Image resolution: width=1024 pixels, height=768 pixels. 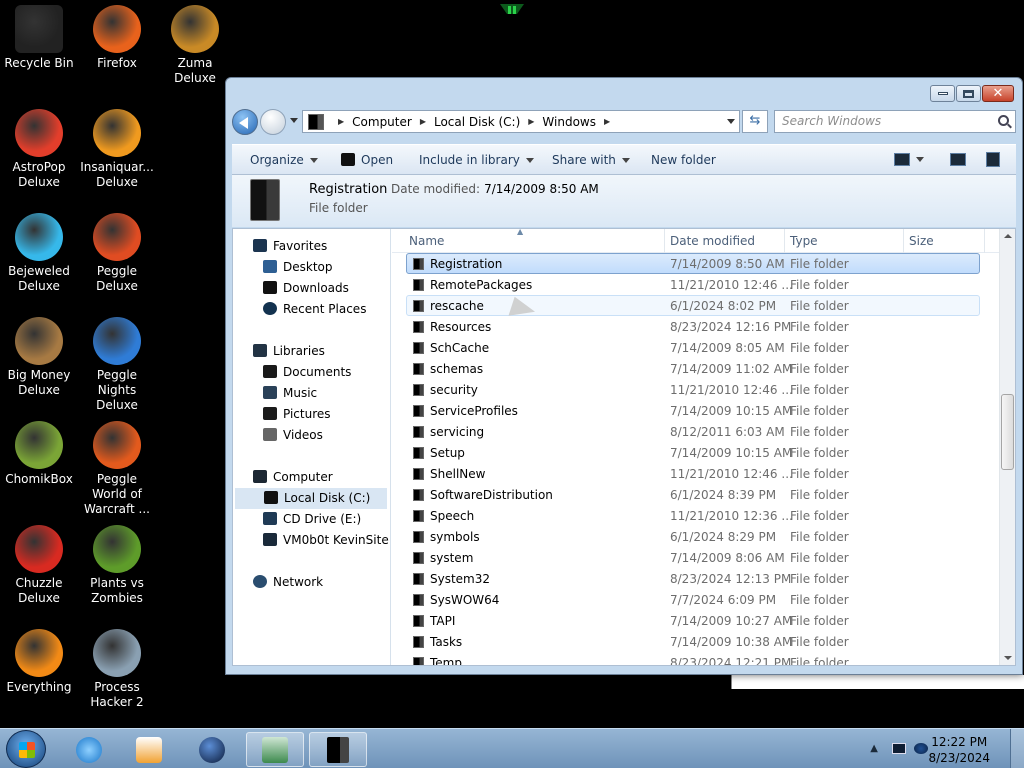 I want to click on title-bar: ✕, so click(x=624, y=92).